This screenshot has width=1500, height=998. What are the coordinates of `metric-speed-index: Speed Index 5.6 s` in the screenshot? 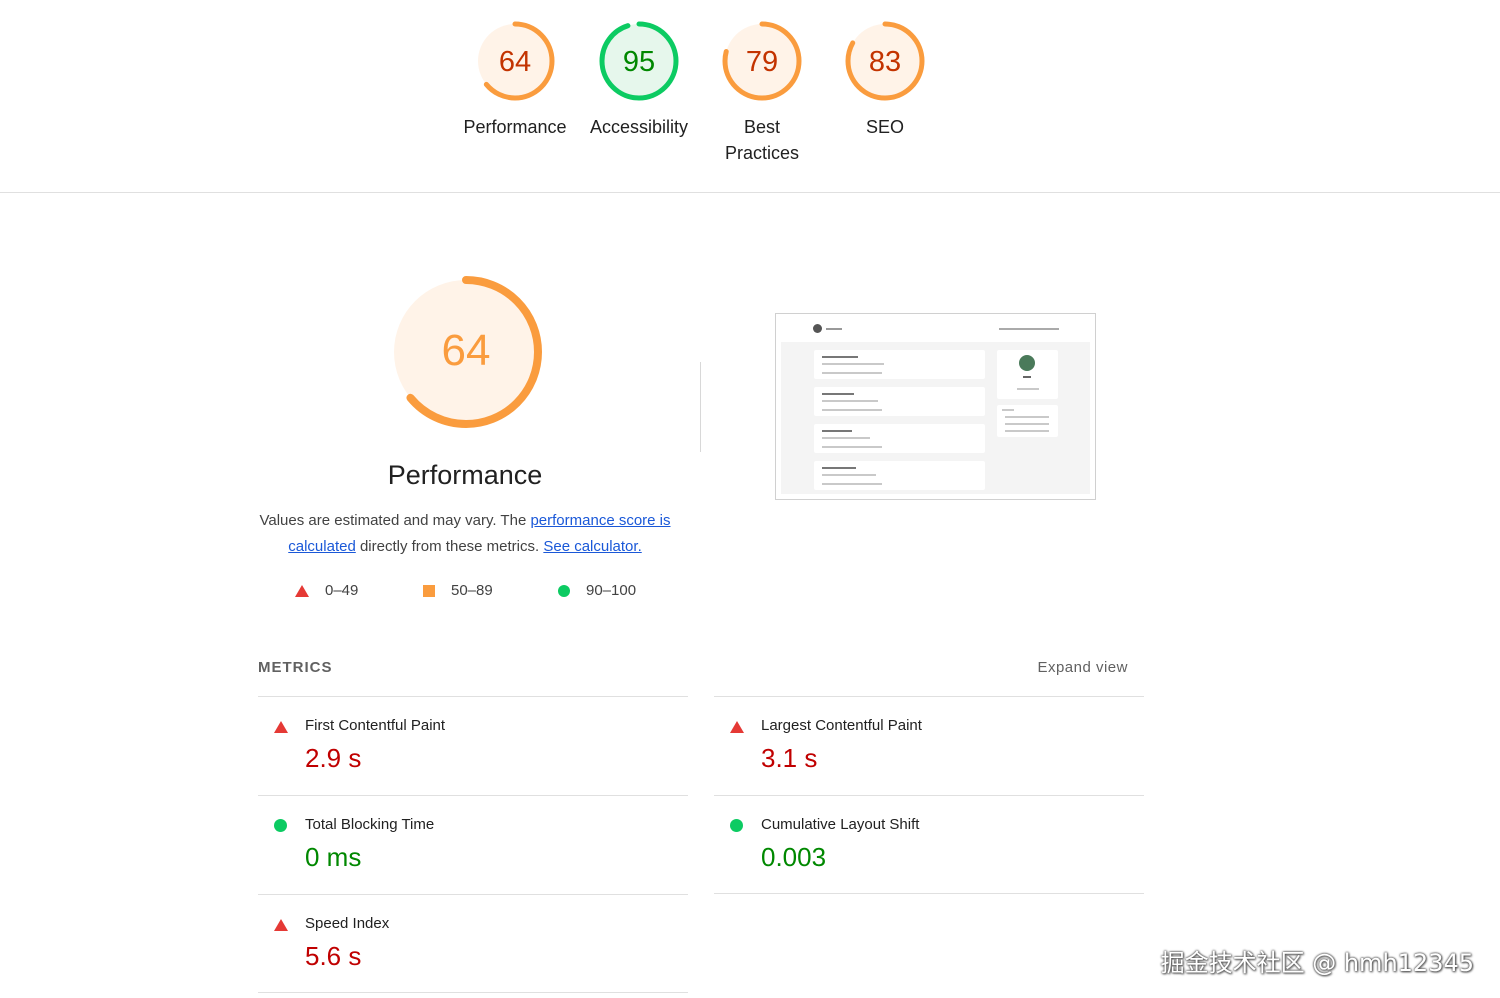 It's located at (473, 943).